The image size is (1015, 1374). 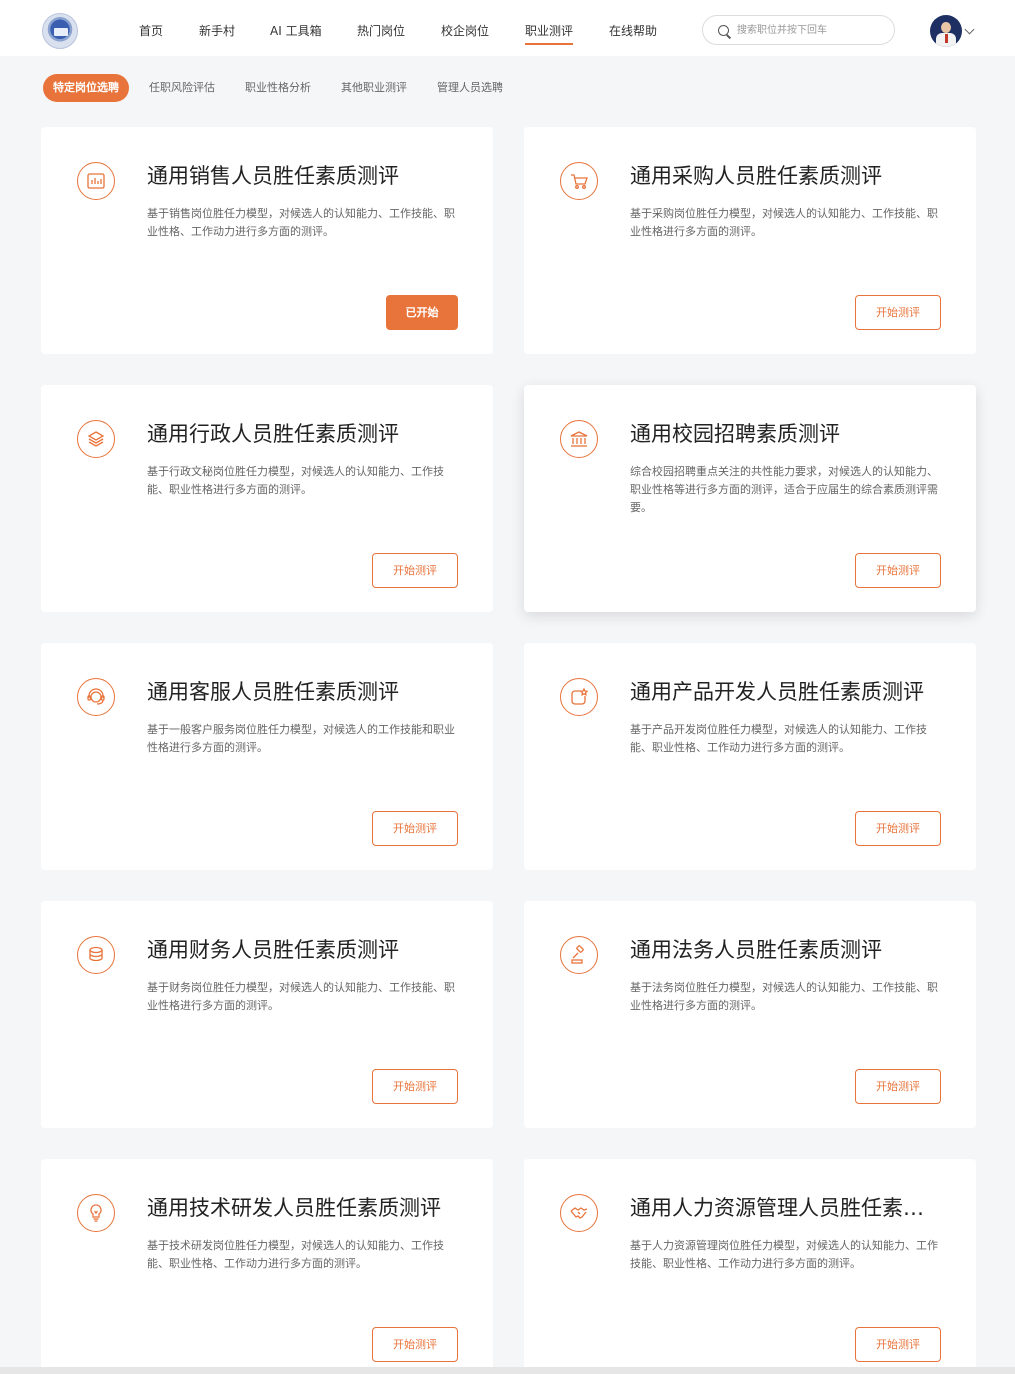 I want to click on card-title: 通用法务人员胜任素质测评, so click(x=756, y=950).